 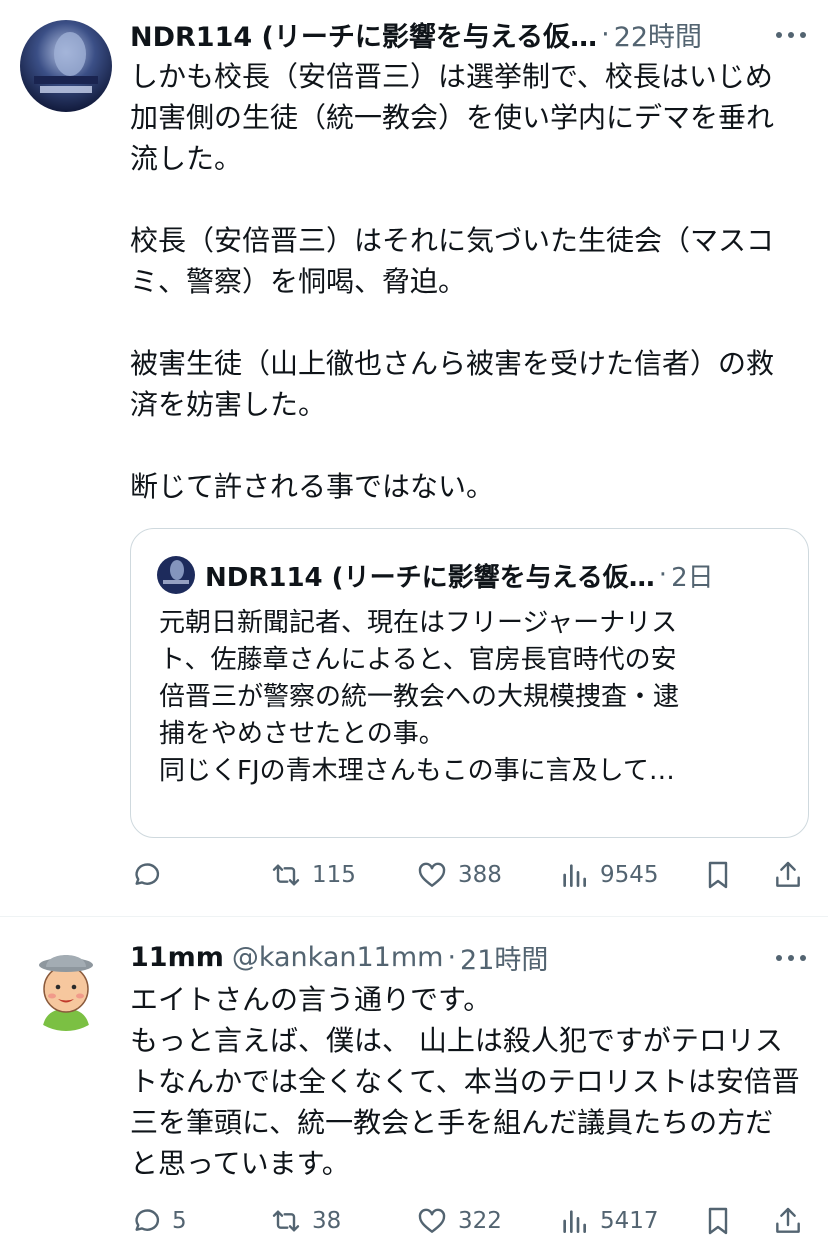 What do you see at coordinates (692, 577) in the screenshot?
I see `quoted-timestamp: 2日` at bounding box center [692, 577].